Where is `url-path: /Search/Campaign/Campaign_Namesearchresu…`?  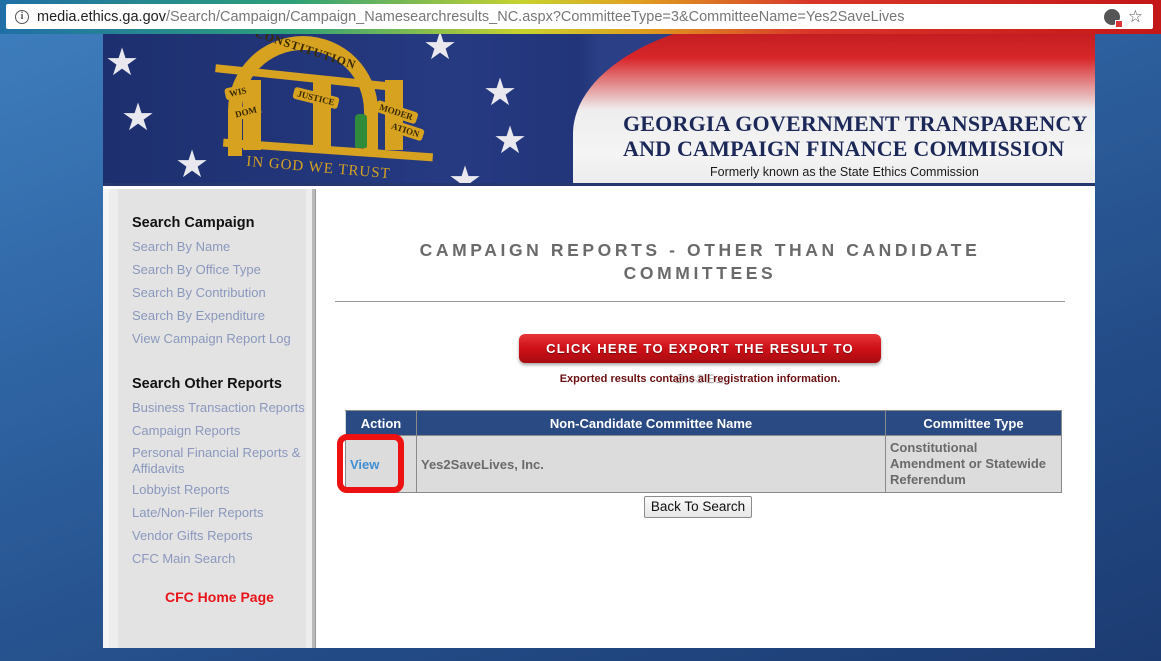 url-path: /Search/Campaign/Campaign_Namesearchresu… is located at coordinates (535, 16).